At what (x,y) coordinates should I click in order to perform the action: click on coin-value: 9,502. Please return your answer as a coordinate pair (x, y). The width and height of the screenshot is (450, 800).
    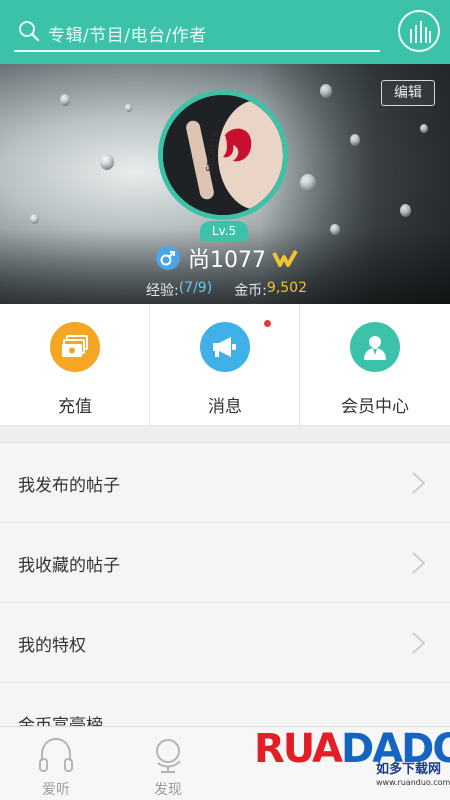
    Looking at the image, I should click on (286, 288).